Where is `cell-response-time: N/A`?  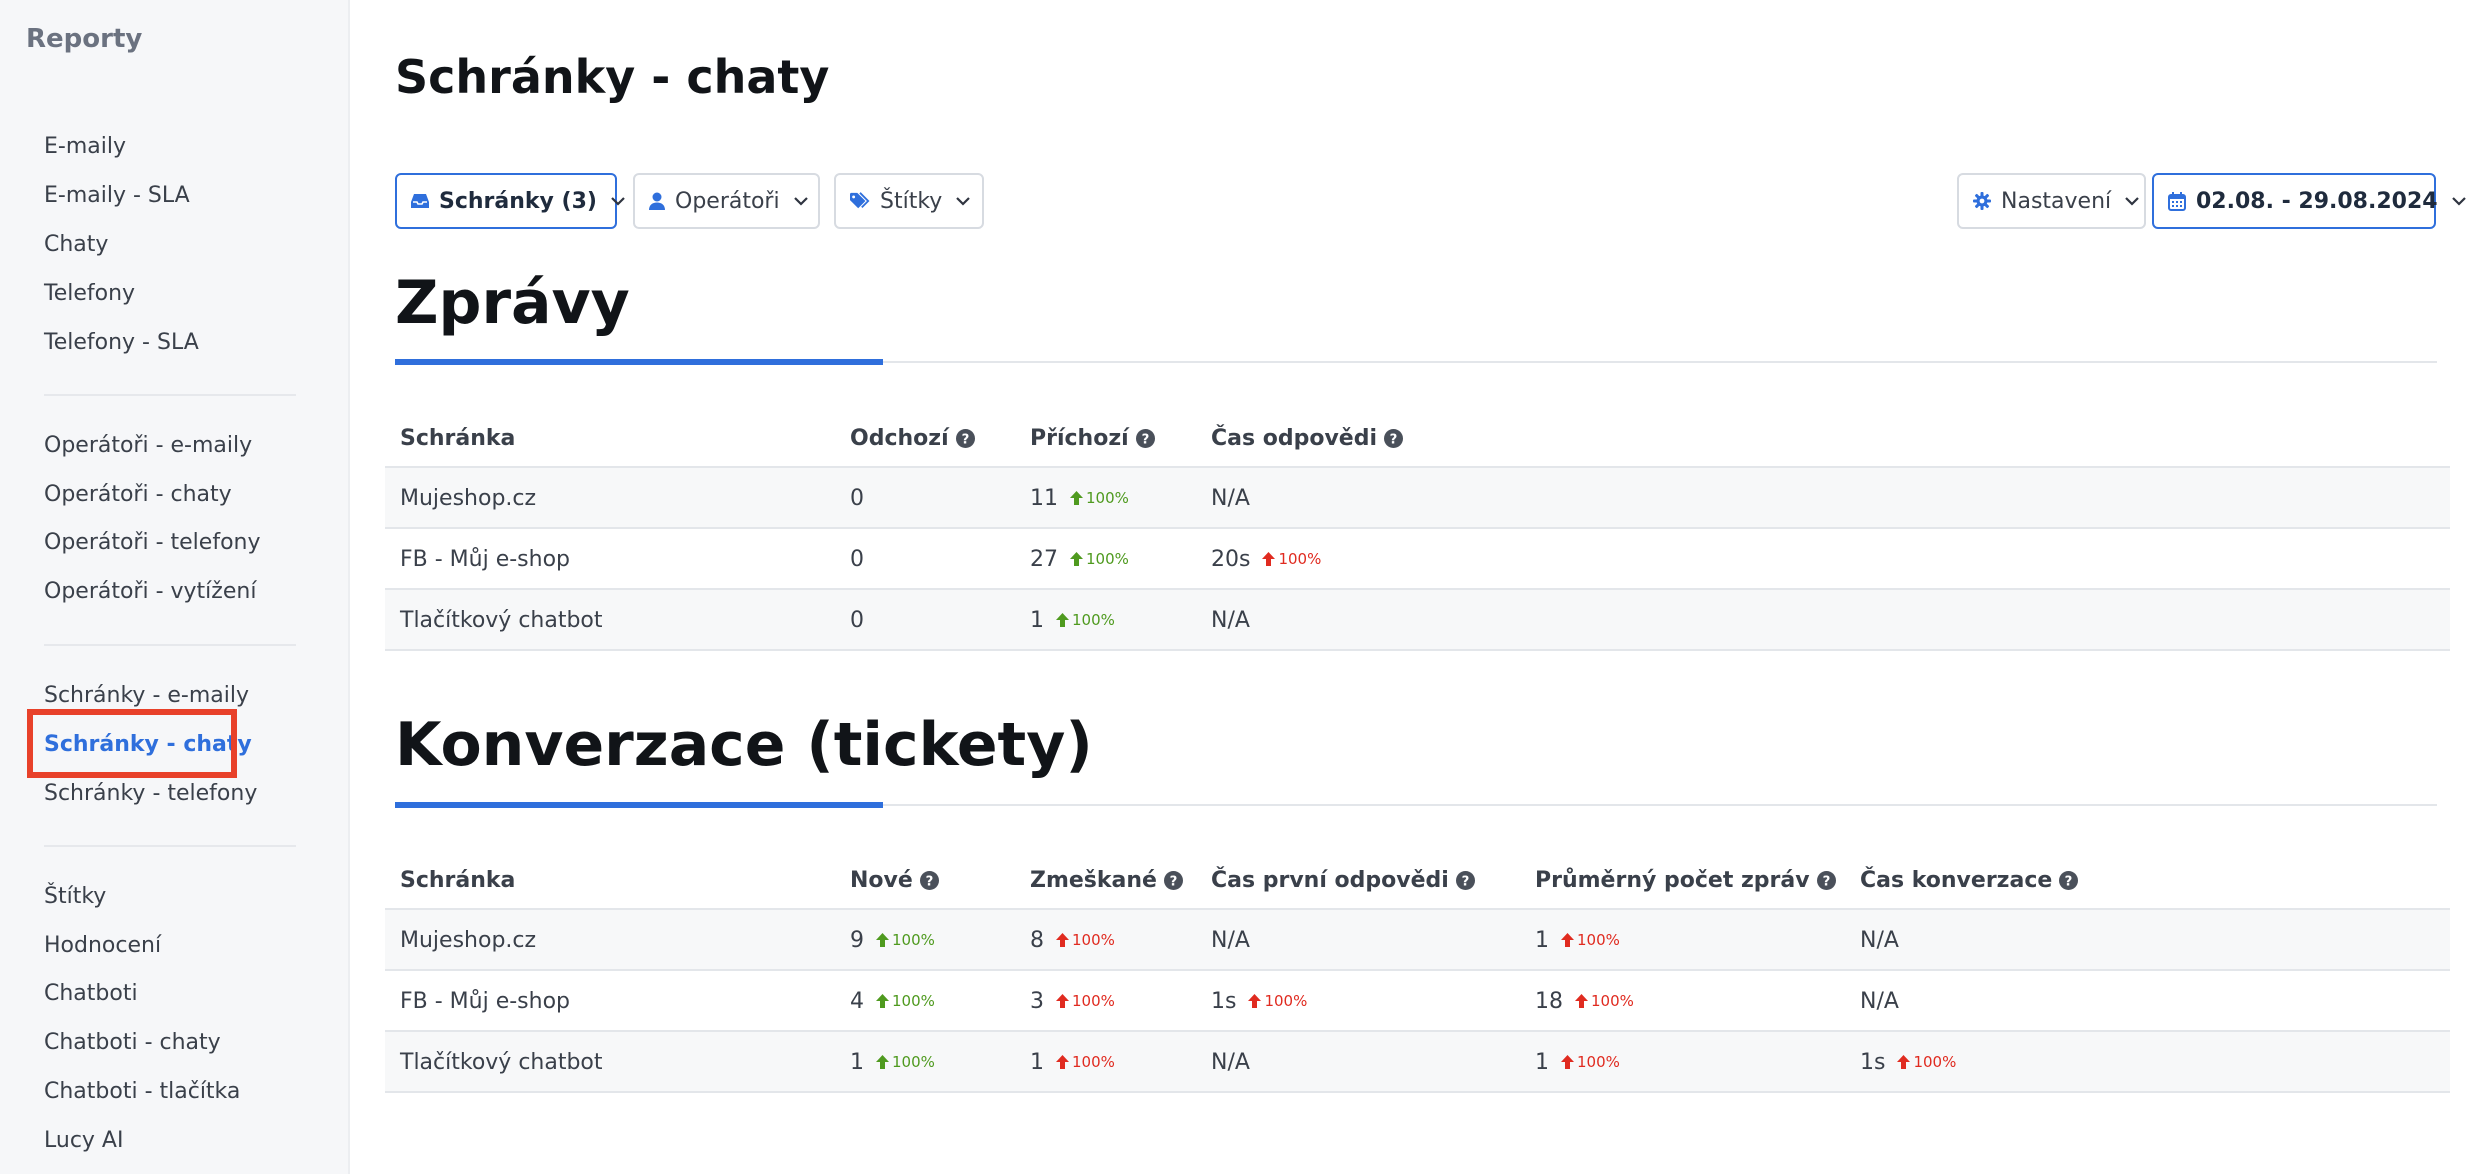
cell-response-time: N/A is located at coordinates (1230, 498).